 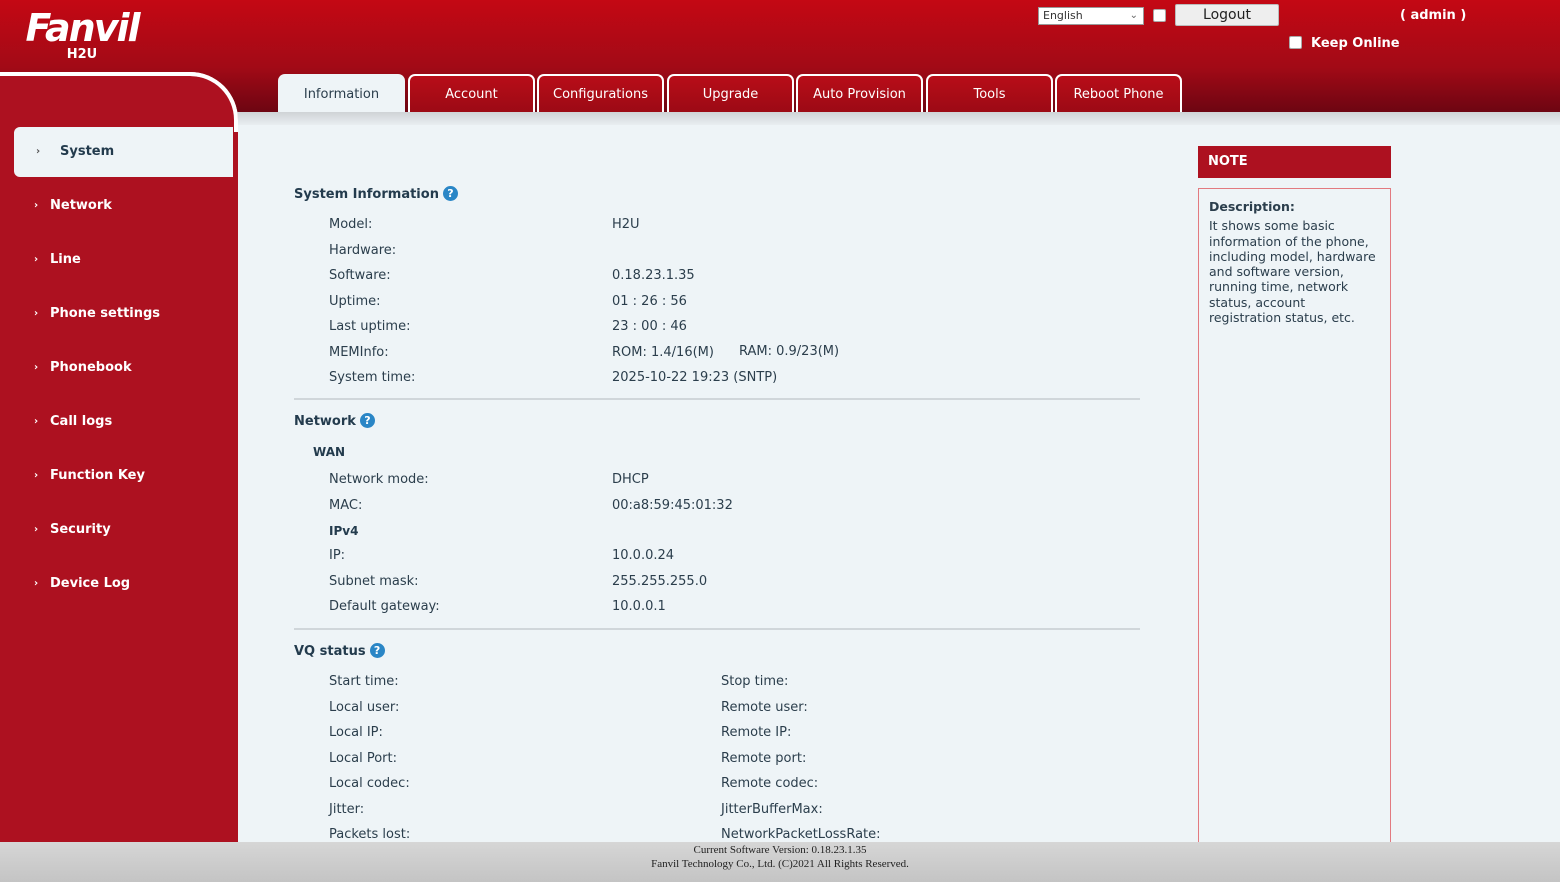 I want to click on field-label: Hardware:, so click(x=363, y=250).